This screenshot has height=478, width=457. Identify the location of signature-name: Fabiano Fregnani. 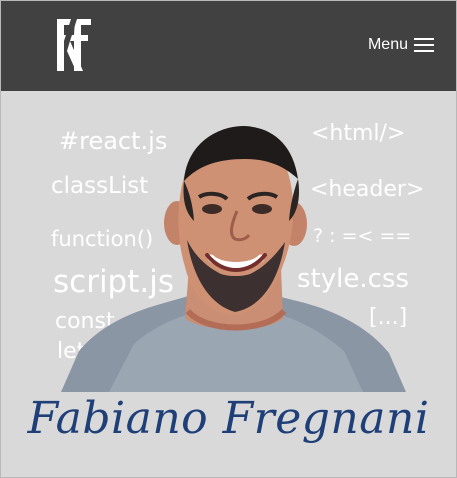
(228, 418).